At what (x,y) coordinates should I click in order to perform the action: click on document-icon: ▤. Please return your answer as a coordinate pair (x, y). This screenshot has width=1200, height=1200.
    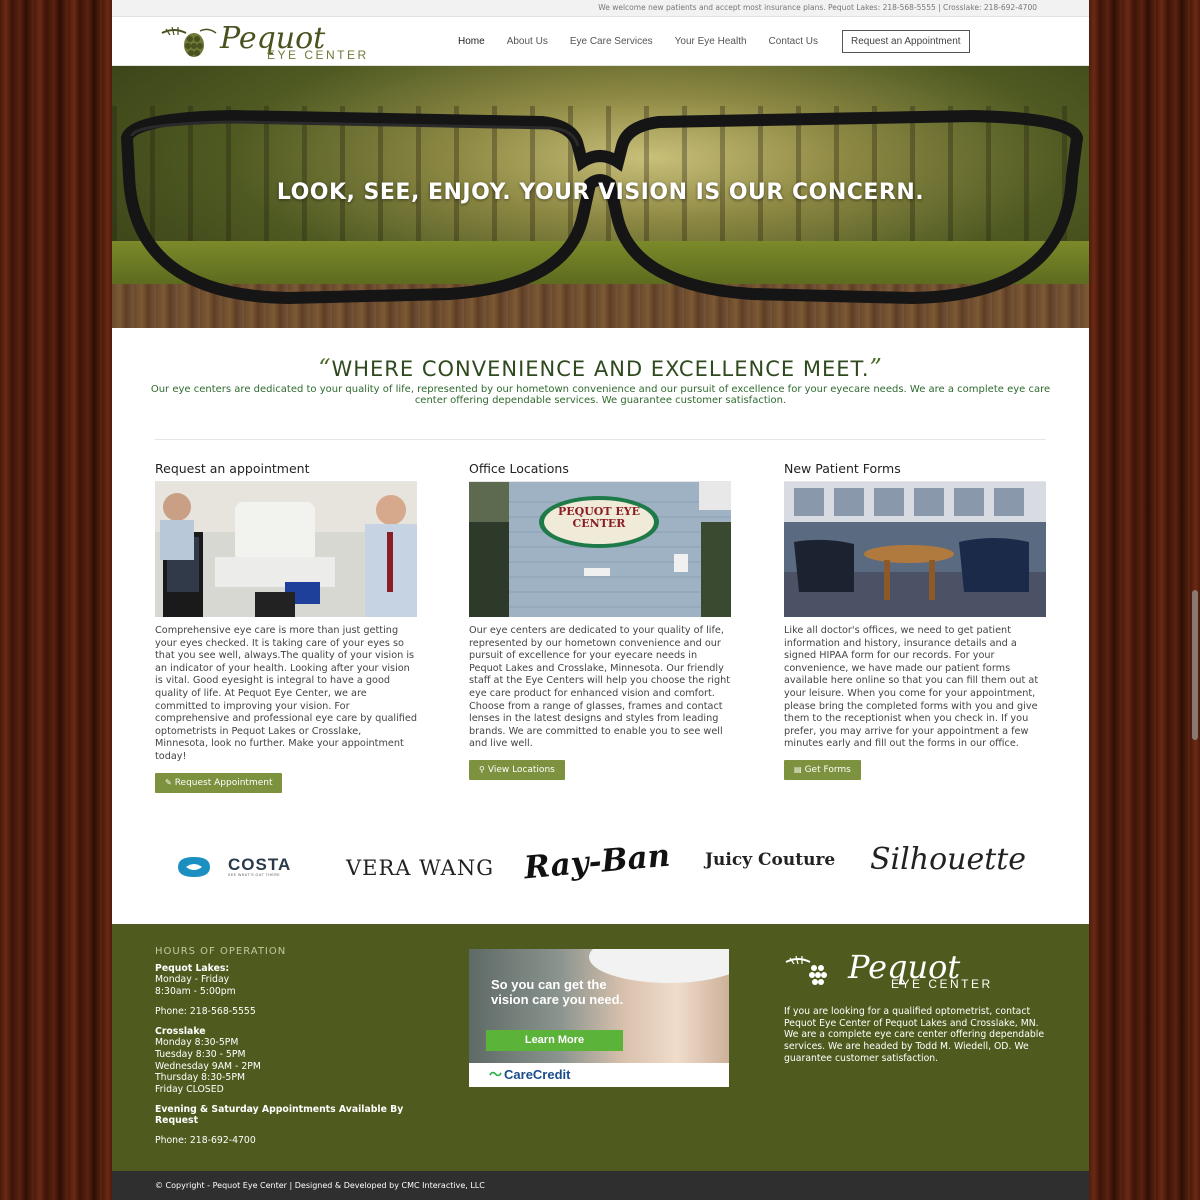
    Looking at the image, I should click on (798, 769).